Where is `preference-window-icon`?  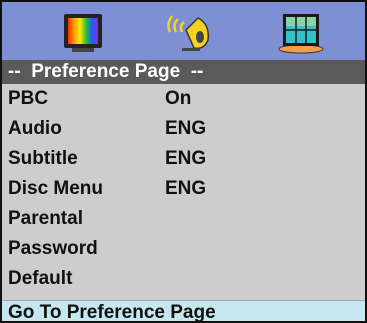
preference-window-icon is located at coordinates (301, 32).